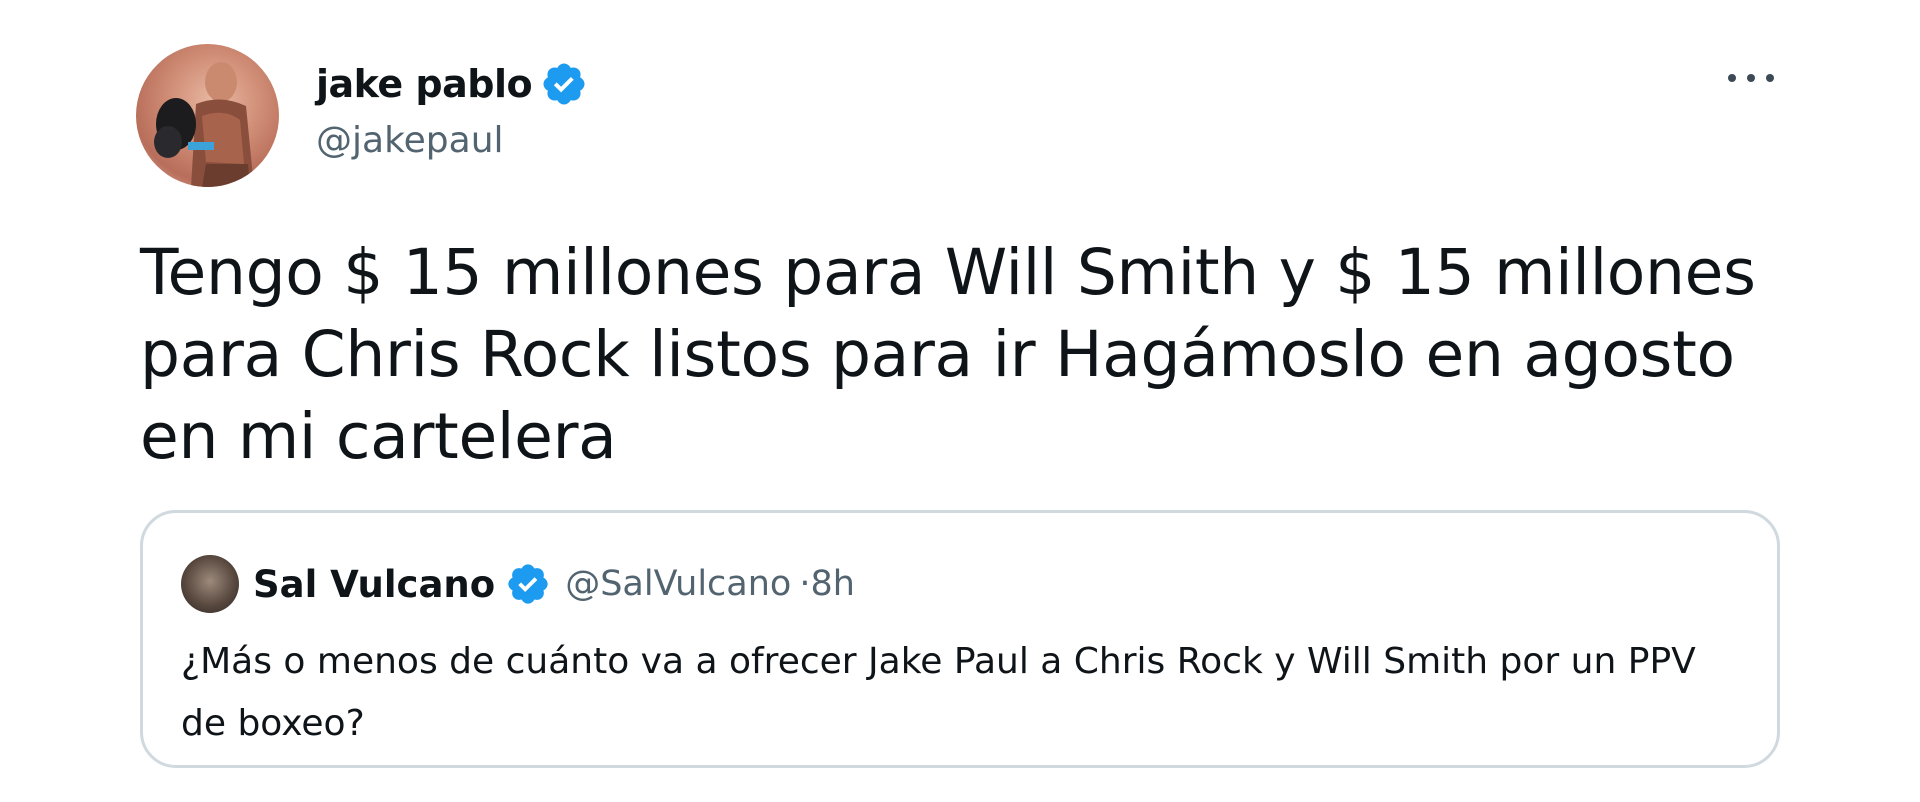  I want to click on quoted-author-avatar, so click(210, 584).